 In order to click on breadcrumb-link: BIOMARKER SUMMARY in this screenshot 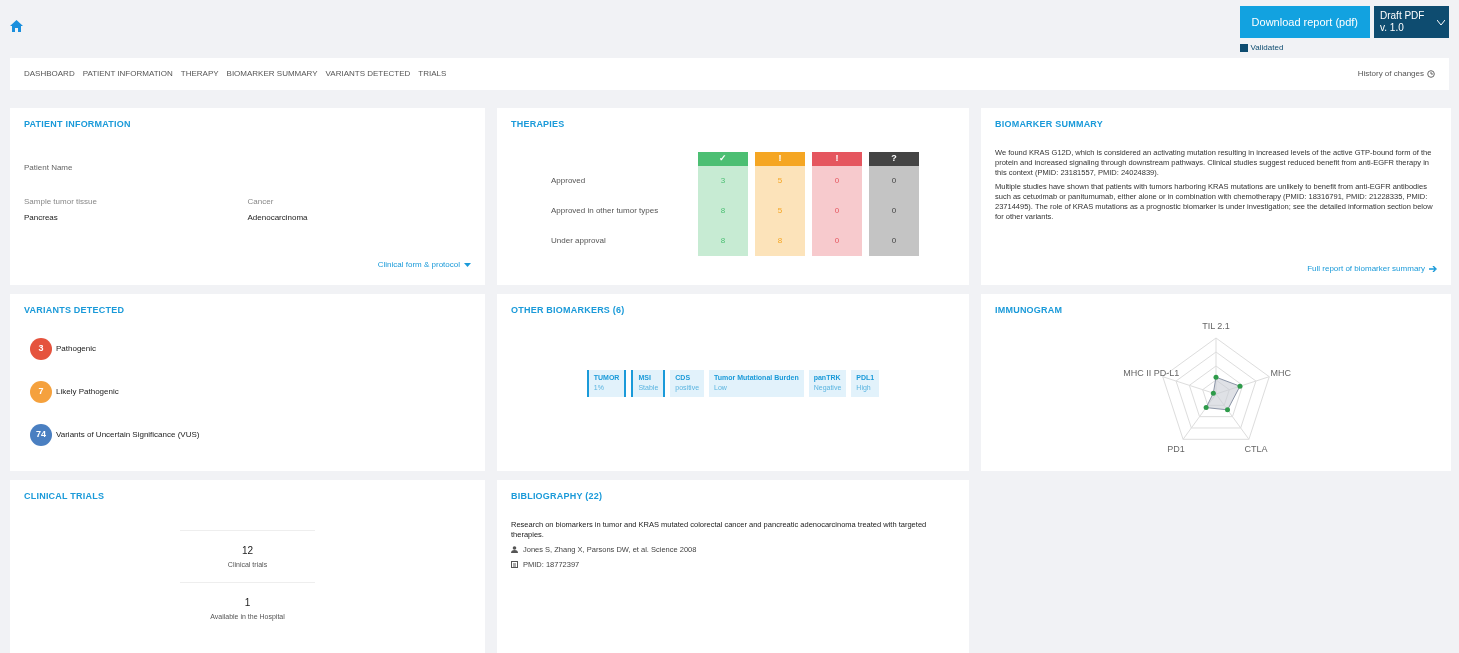, I will do `click(272, 74)`.